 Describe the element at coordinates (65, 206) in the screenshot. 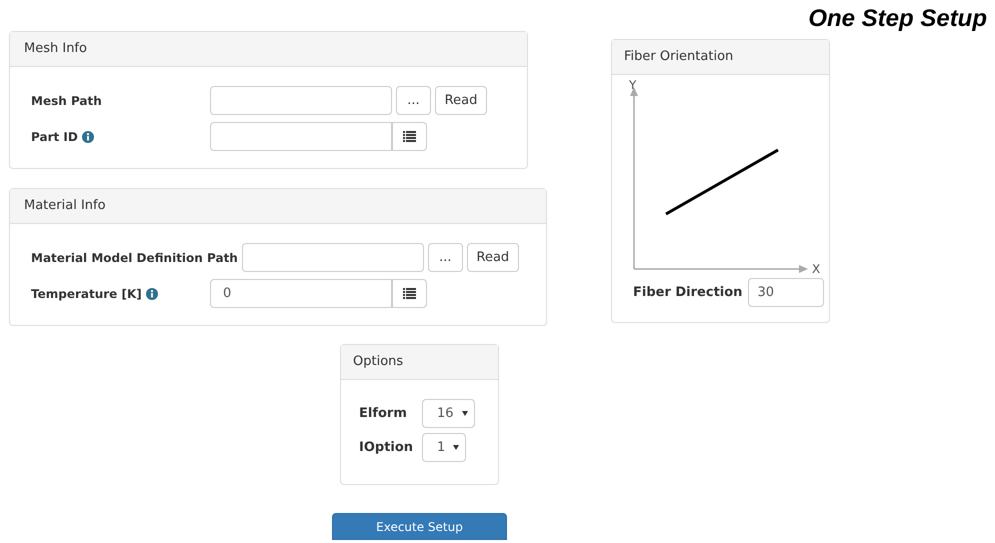

I see `panel-title: Material Info` at that location.